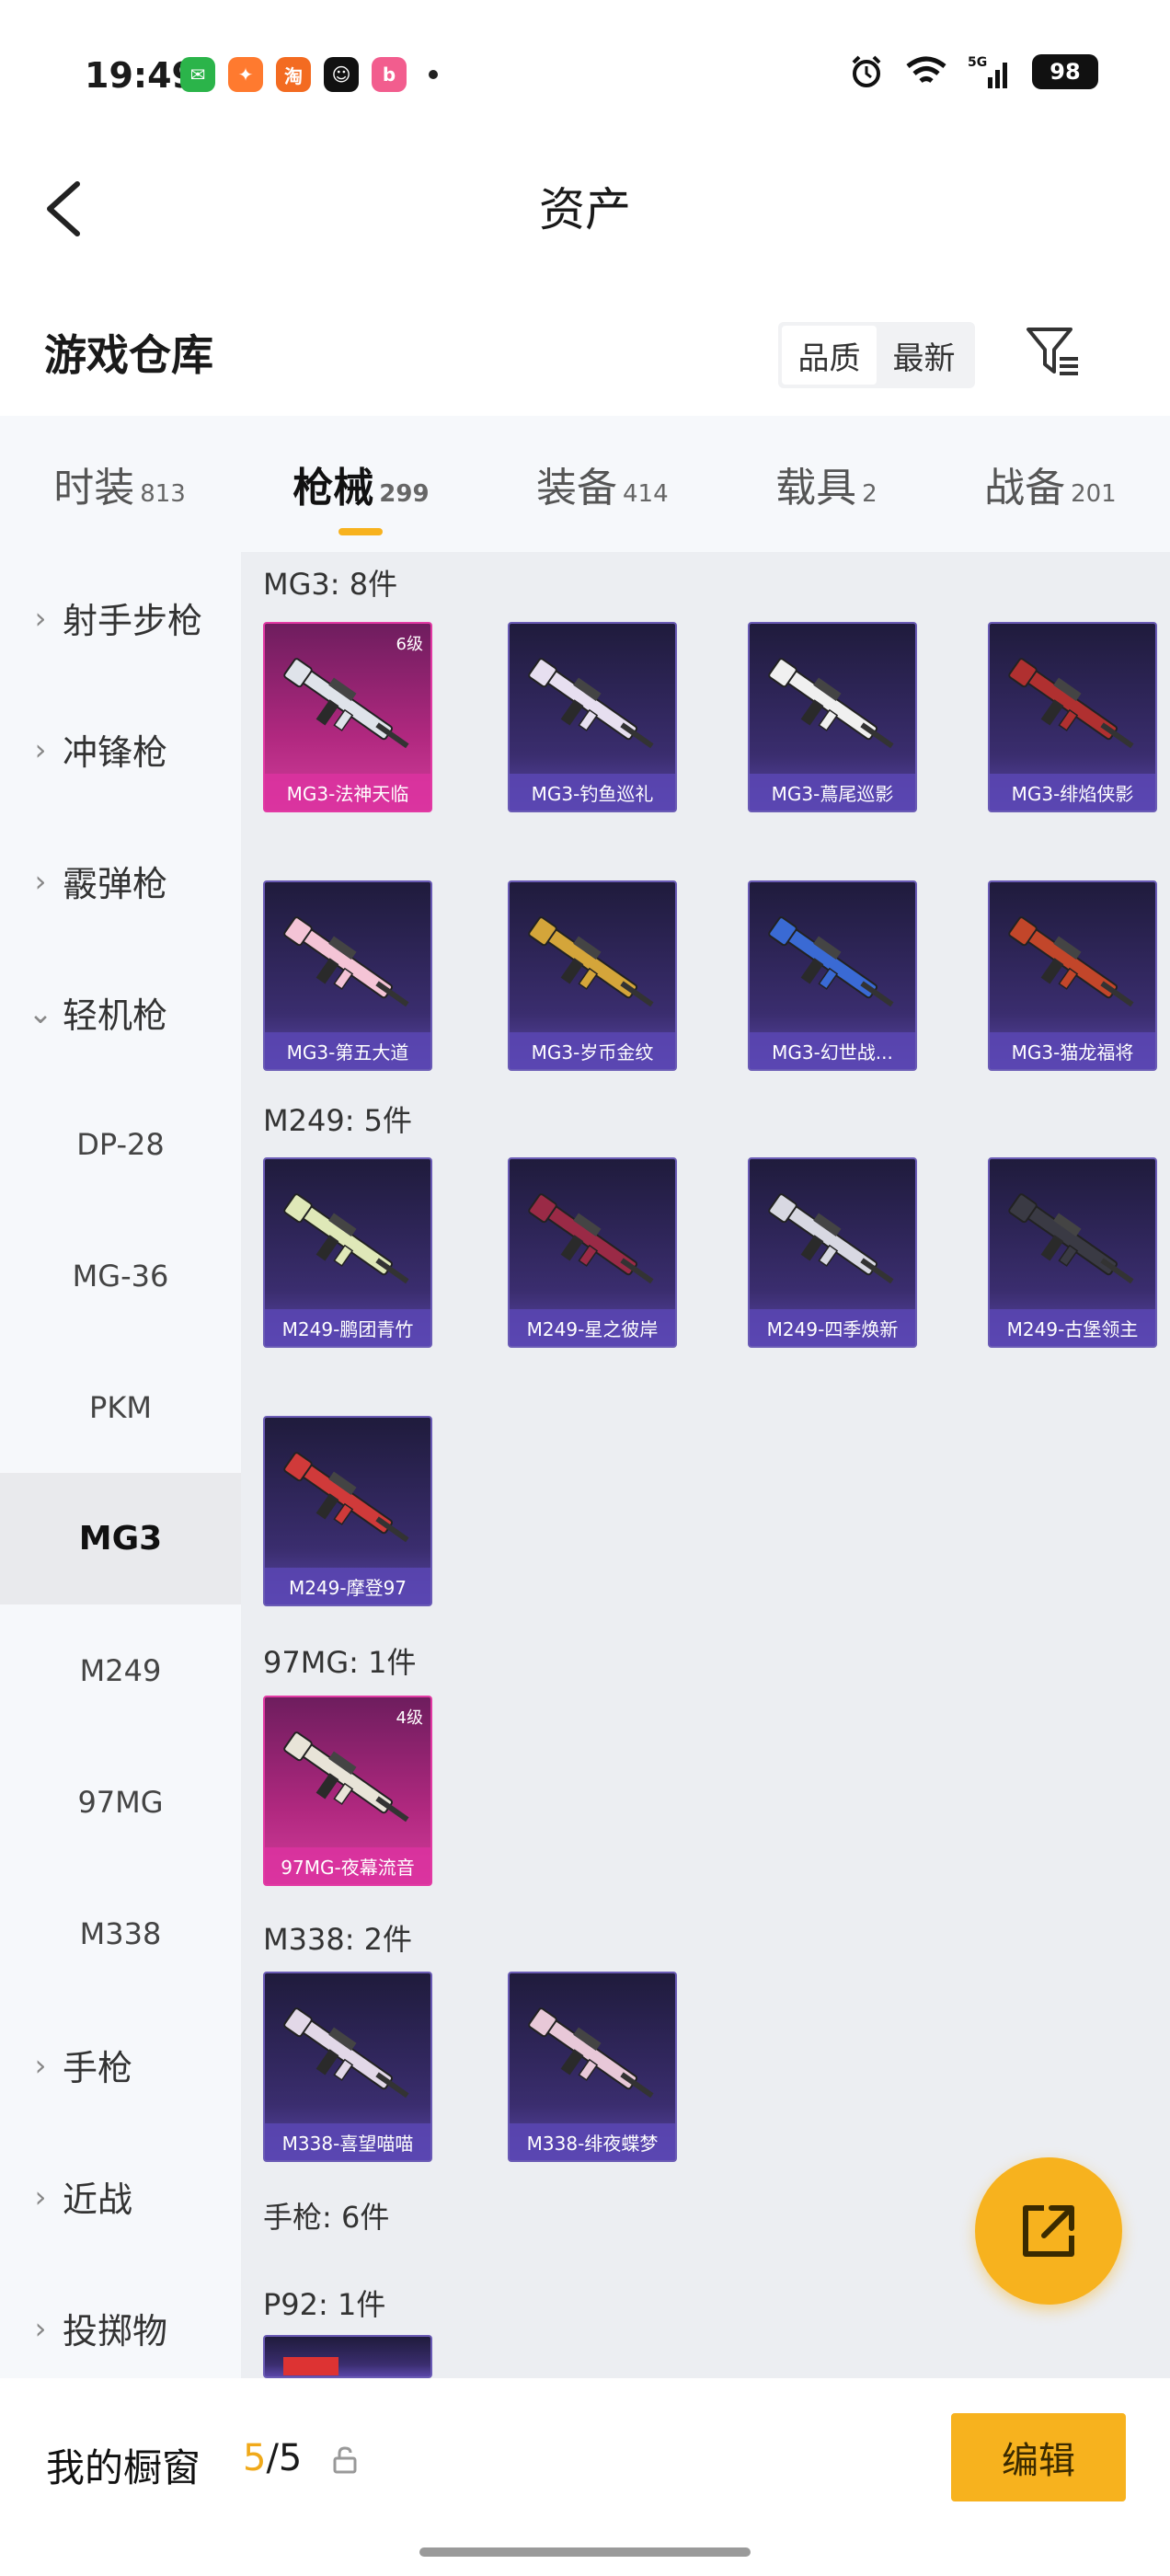  I want to click on weapon-card: 4级 97MG-夜幕流音, so click(347, 1791).